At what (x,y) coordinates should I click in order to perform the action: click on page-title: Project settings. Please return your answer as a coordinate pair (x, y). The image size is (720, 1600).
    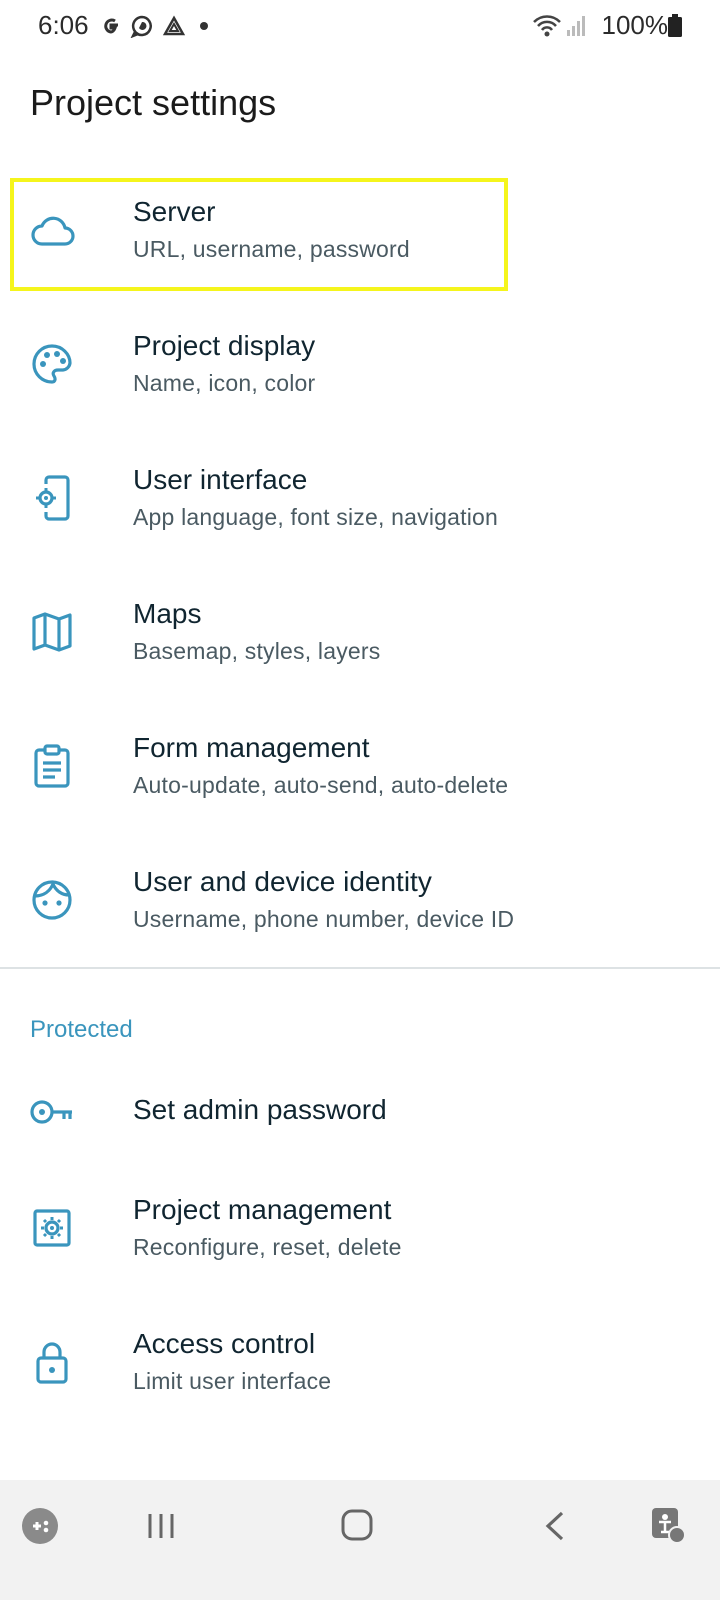
    Looking at the image, I should click on (153, 102).